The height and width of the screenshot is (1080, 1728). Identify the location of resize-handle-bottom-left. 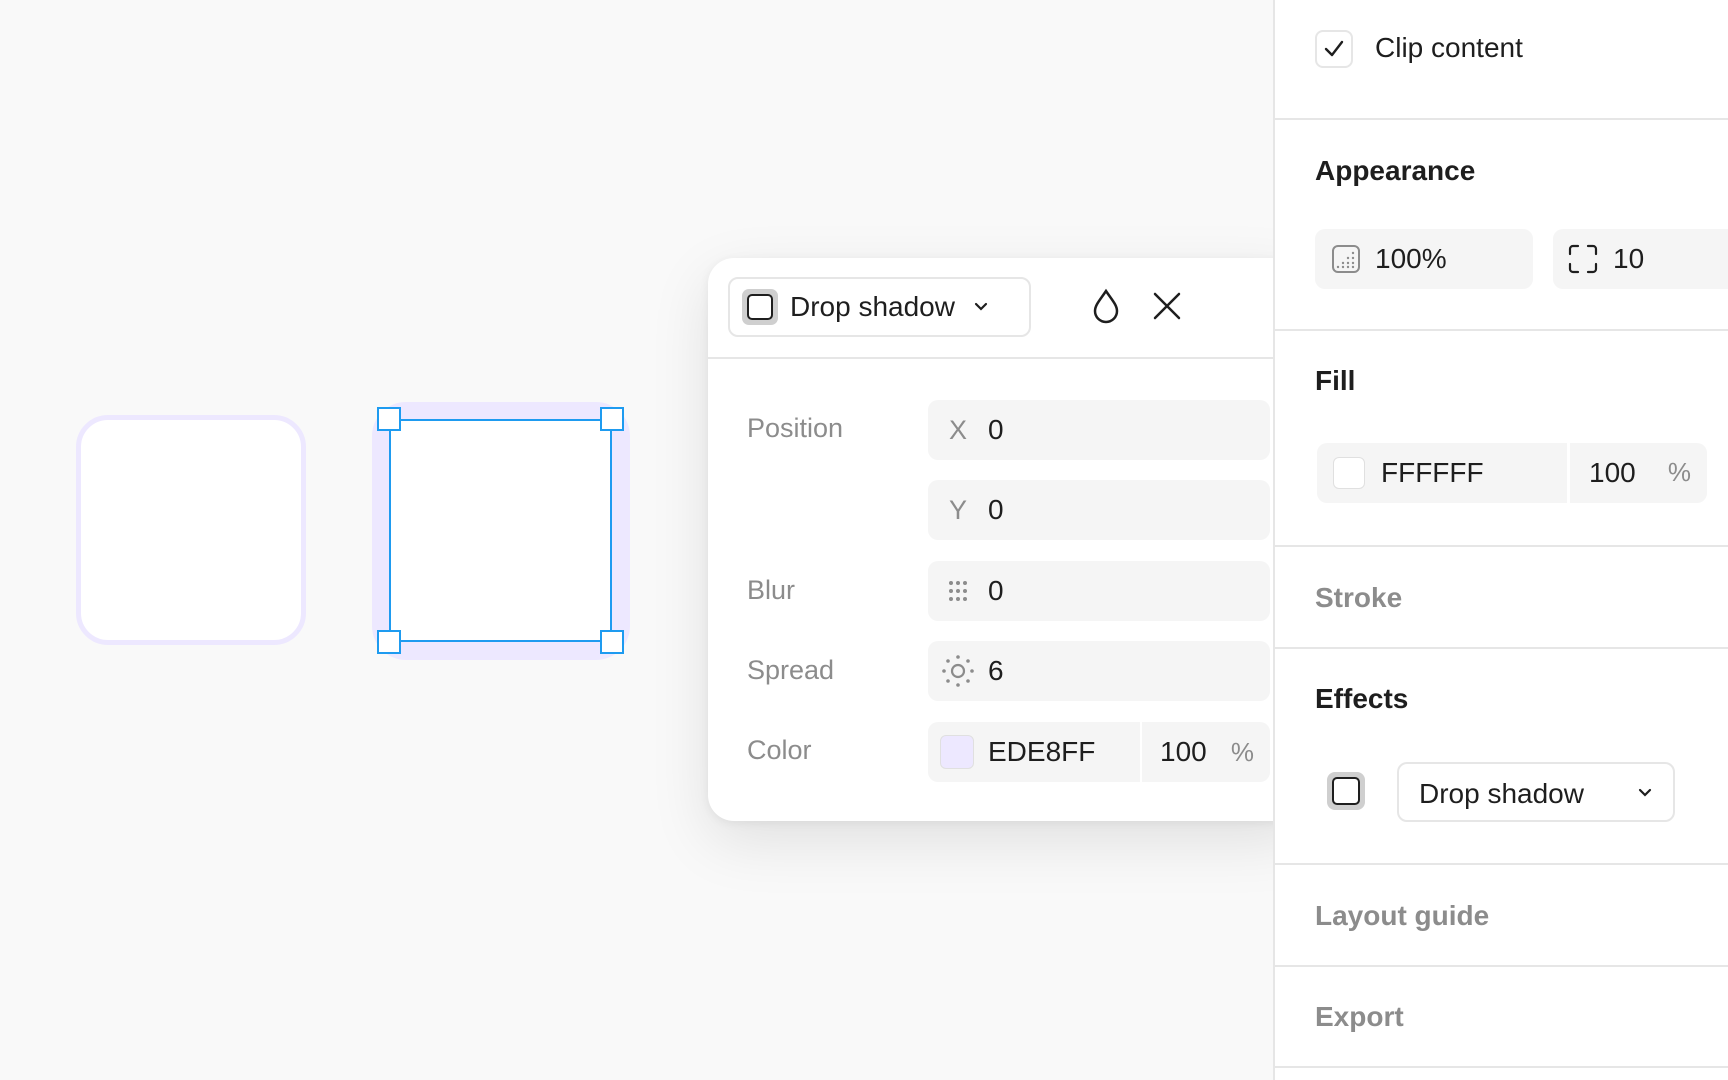
(389, 642).